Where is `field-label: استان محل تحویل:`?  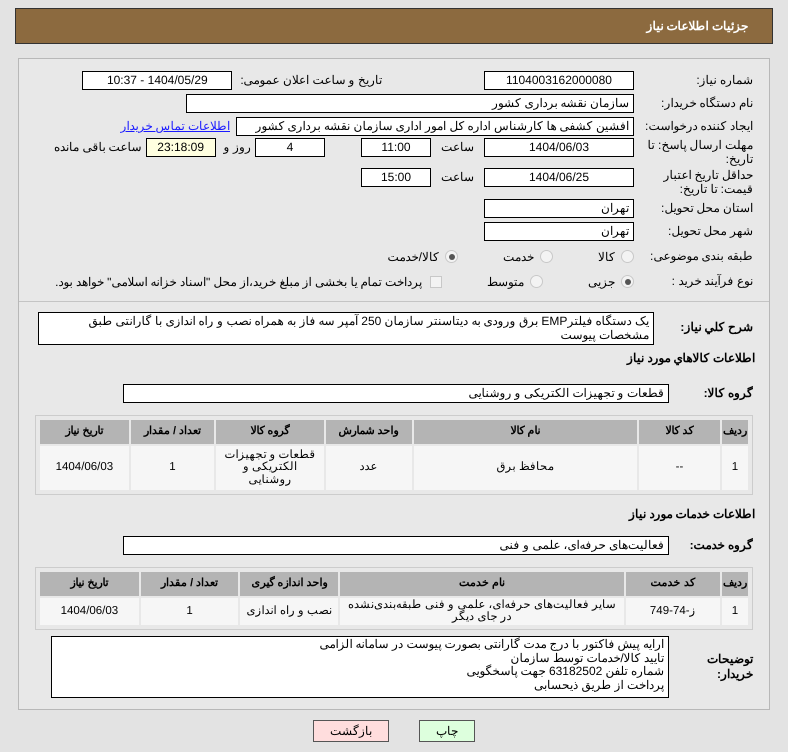
field-label: استان محل تحویل: is located at coordinates (707, 208).